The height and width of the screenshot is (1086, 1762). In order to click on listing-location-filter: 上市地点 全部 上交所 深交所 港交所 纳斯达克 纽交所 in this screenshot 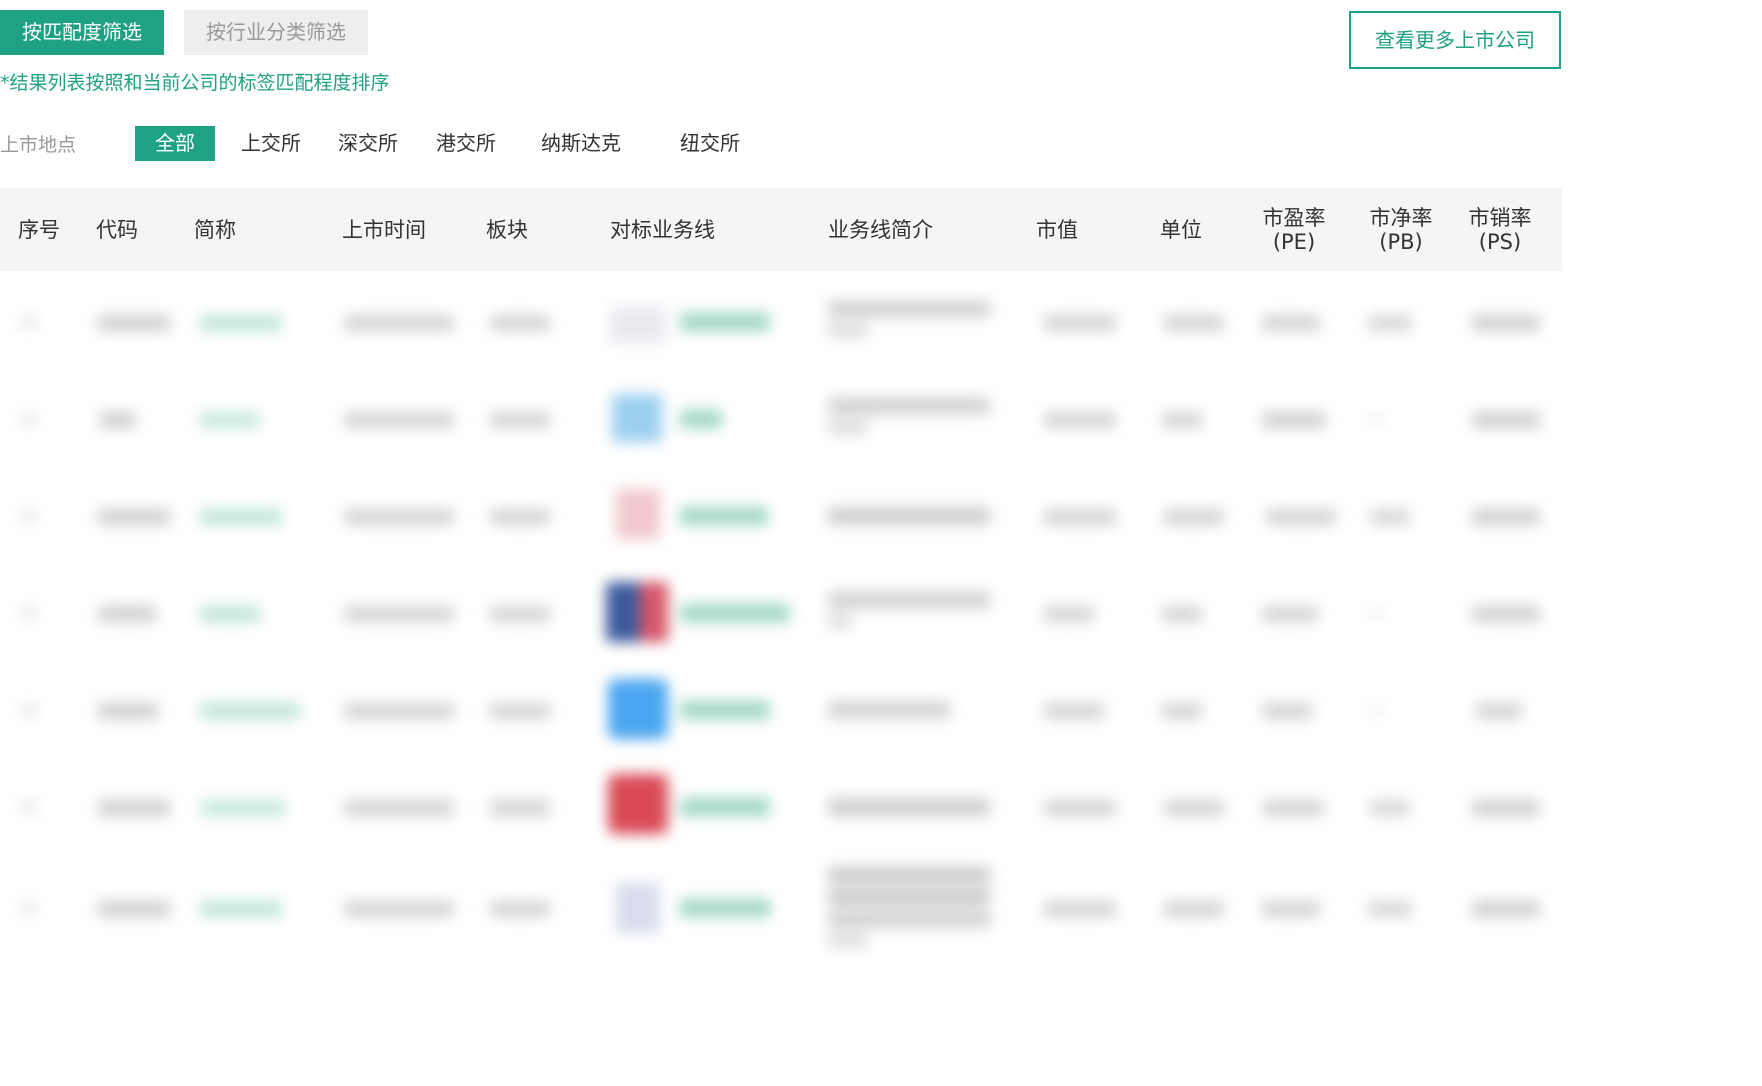, I will do `click(450, 144)`.